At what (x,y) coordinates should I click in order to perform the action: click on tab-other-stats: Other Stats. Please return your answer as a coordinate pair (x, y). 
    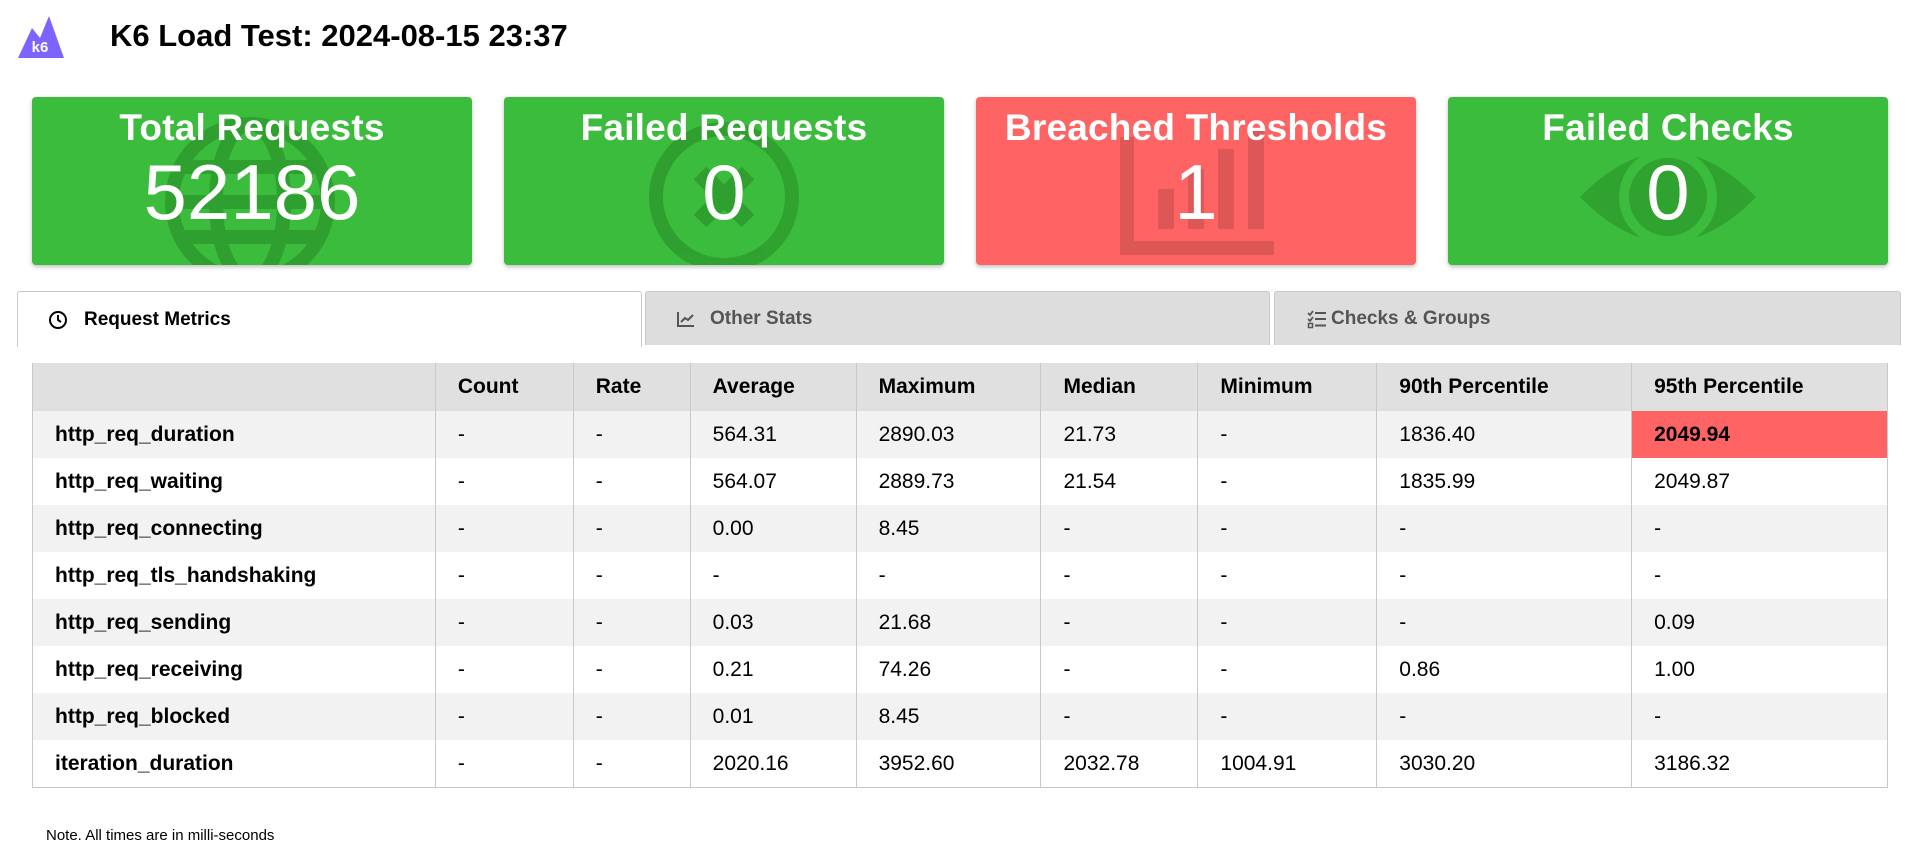
    Looking at the image, I should click on (957, 318).